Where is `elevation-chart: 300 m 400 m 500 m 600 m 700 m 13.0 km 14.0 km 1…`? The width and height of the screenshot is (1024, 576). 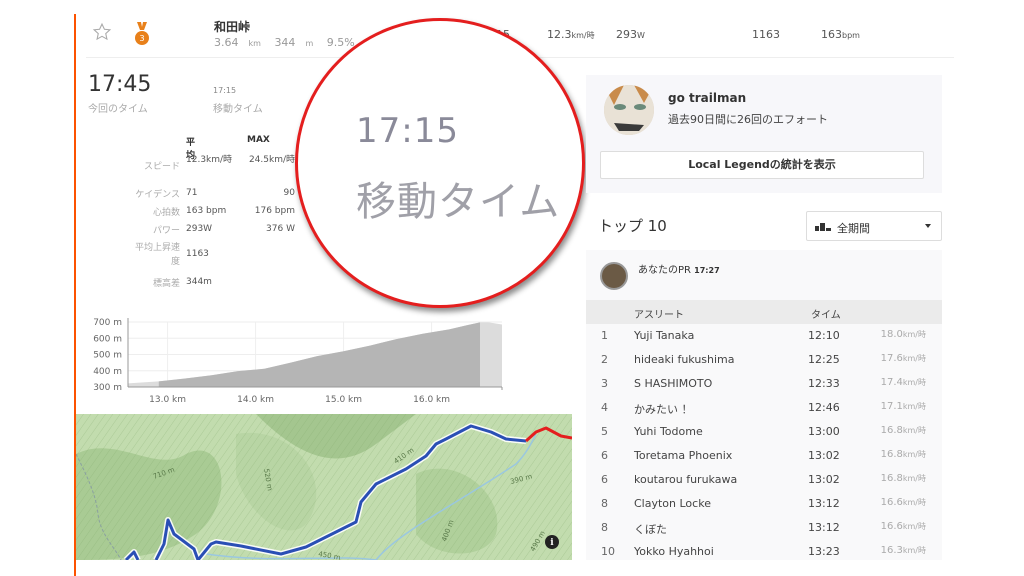 elevation-chart: 300 m 400 m 500 m 600 m 700 m 13.0 km 14.0 km 1… is located at coordinates (295, 360).